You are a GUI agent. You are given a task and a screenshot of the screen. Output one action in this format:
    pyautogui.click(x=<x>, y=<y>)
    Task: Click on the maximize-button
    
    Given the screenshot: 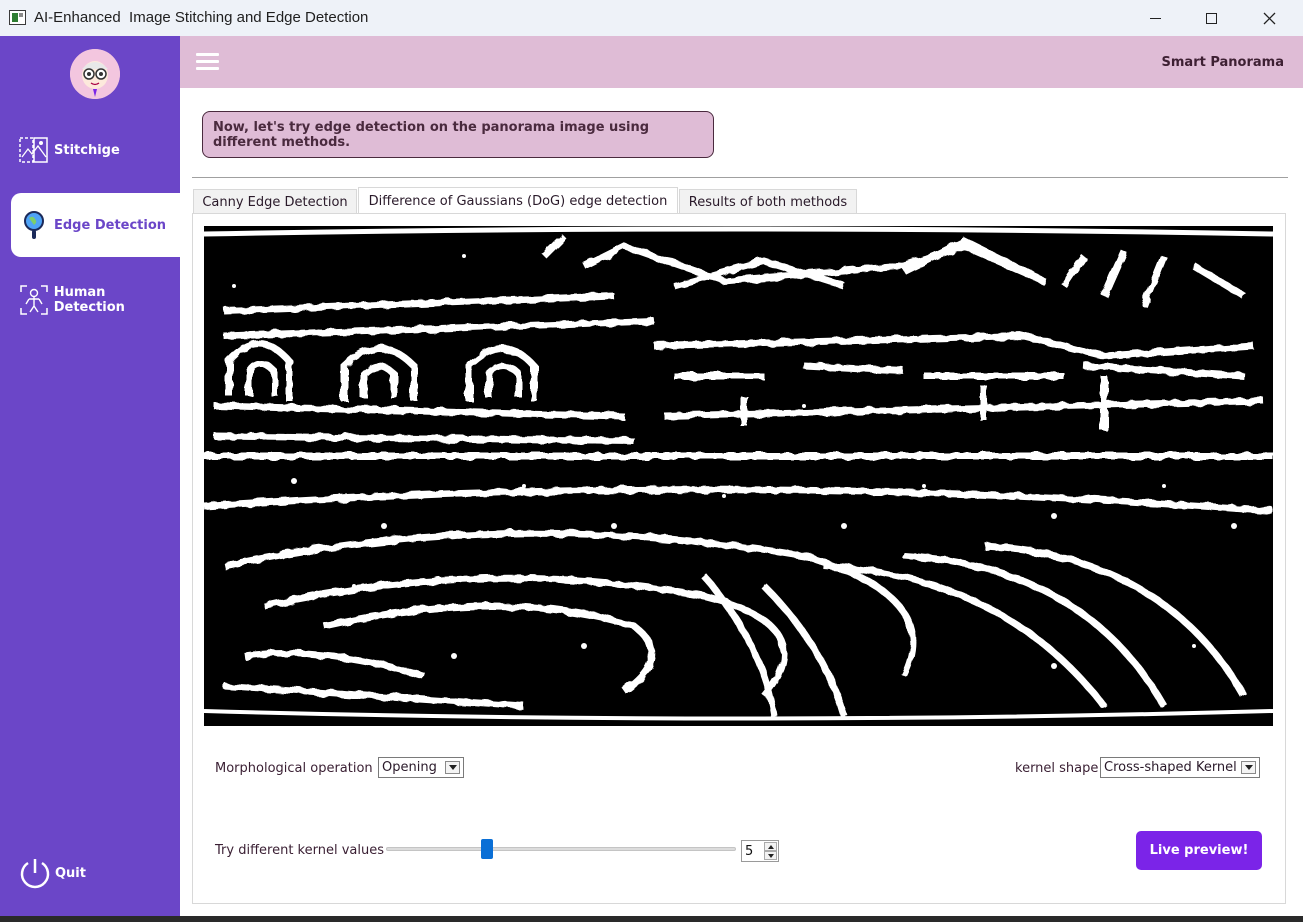 What is the action you would take?
    pyautogui.click(x=1211, y=18)
    